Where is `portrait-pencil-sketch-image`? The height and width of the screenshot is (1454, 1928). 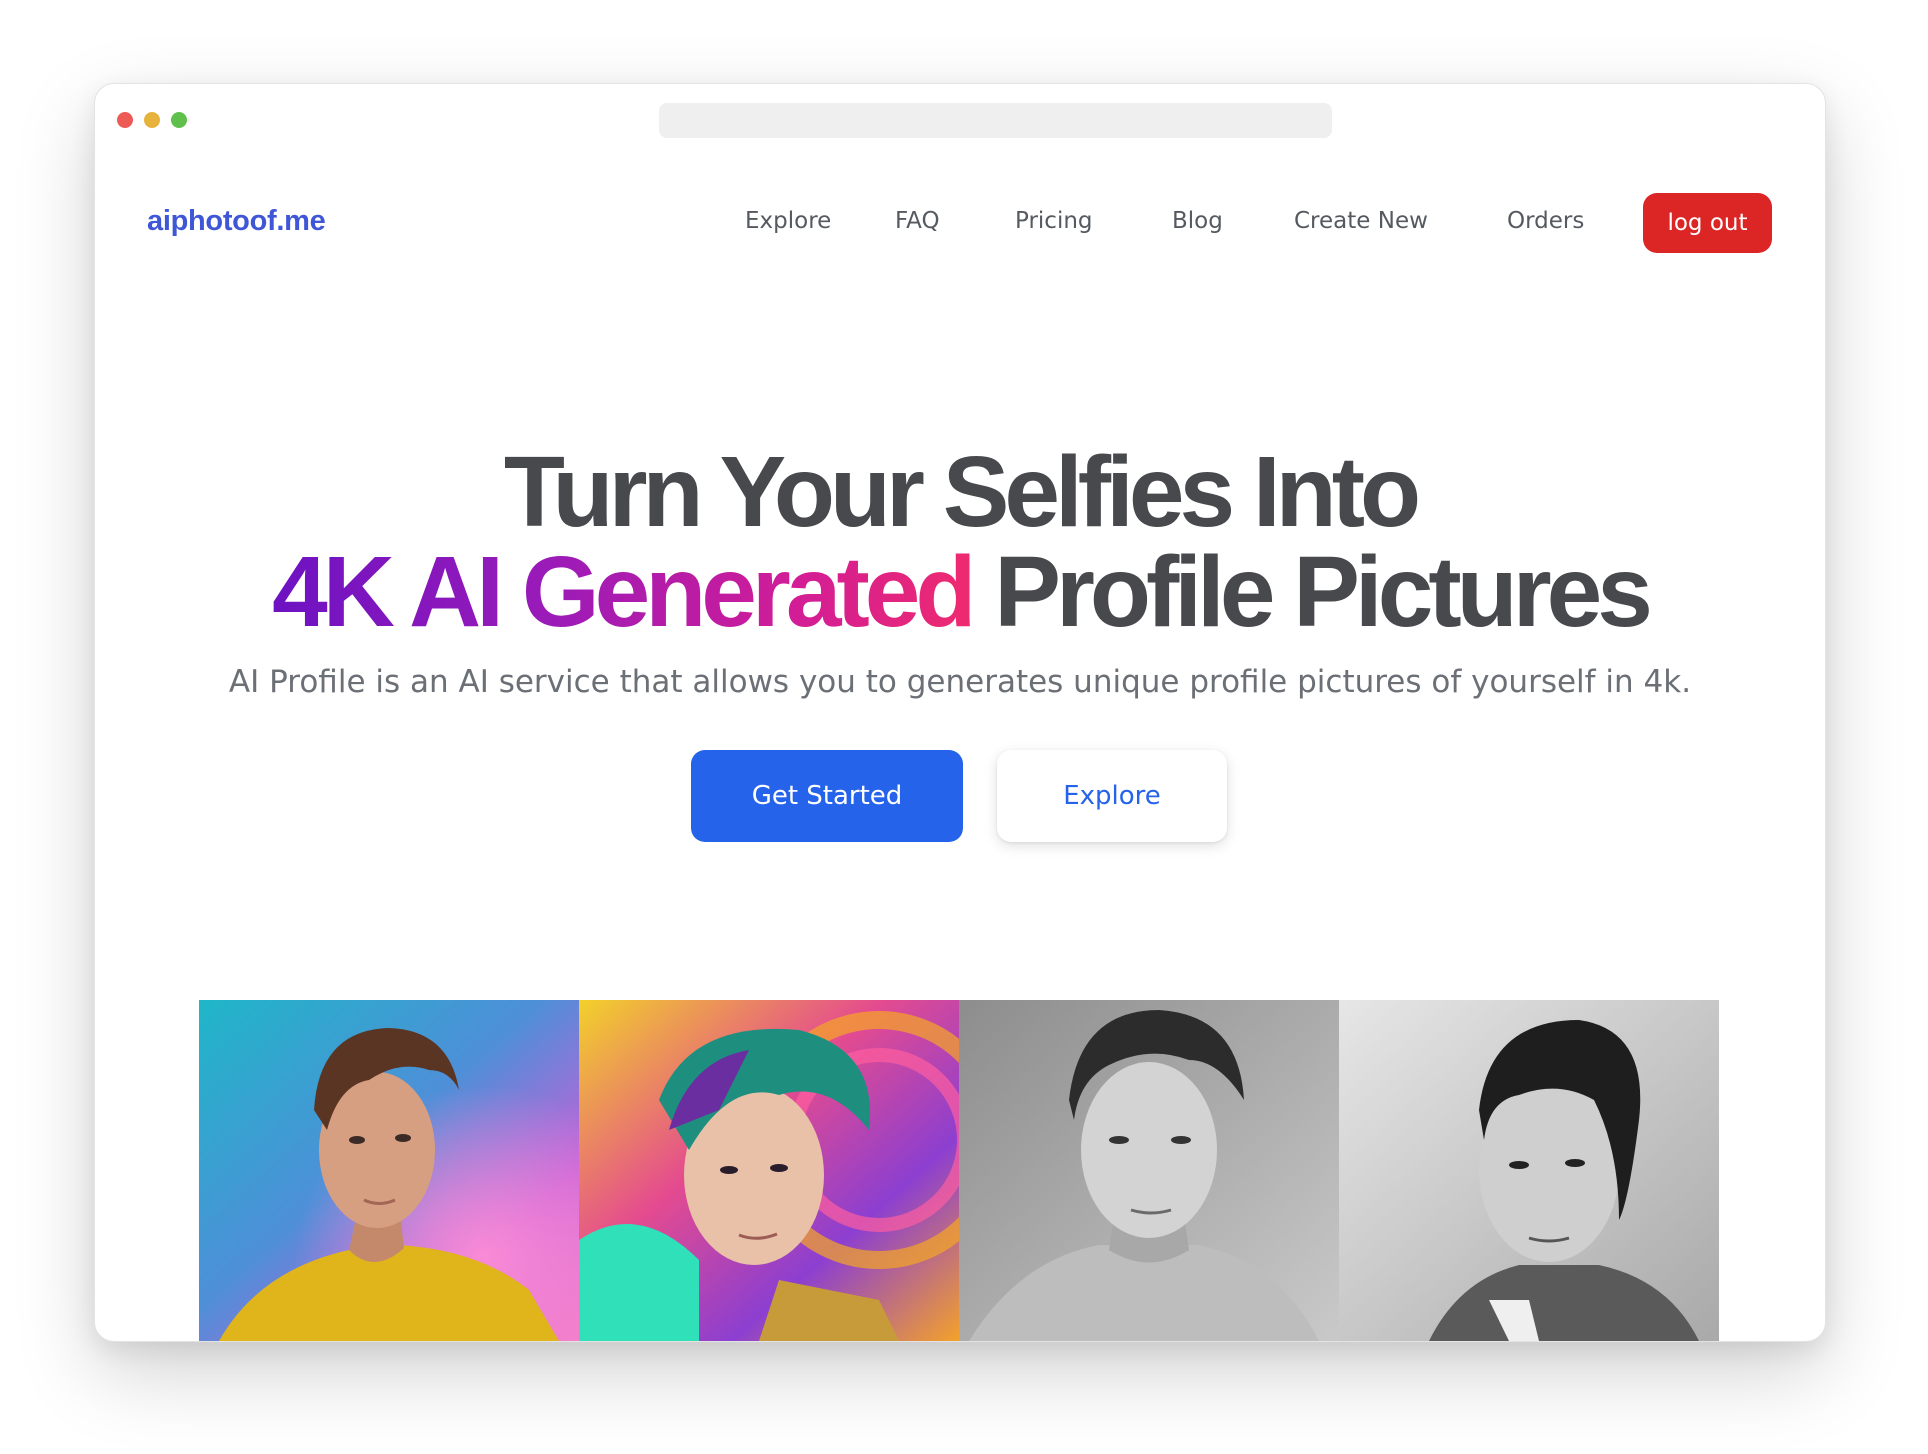
portrait-pencil-sketch-image is located at coordinates (1149, 1170).